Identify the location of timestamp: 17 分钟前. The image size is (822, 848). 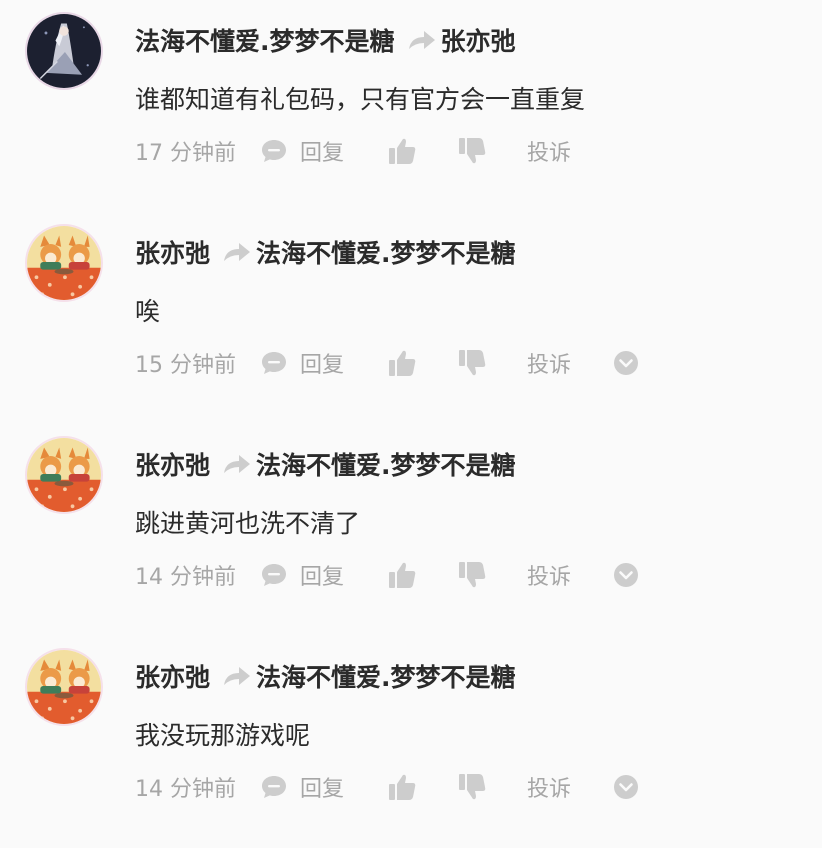
(185, 153).